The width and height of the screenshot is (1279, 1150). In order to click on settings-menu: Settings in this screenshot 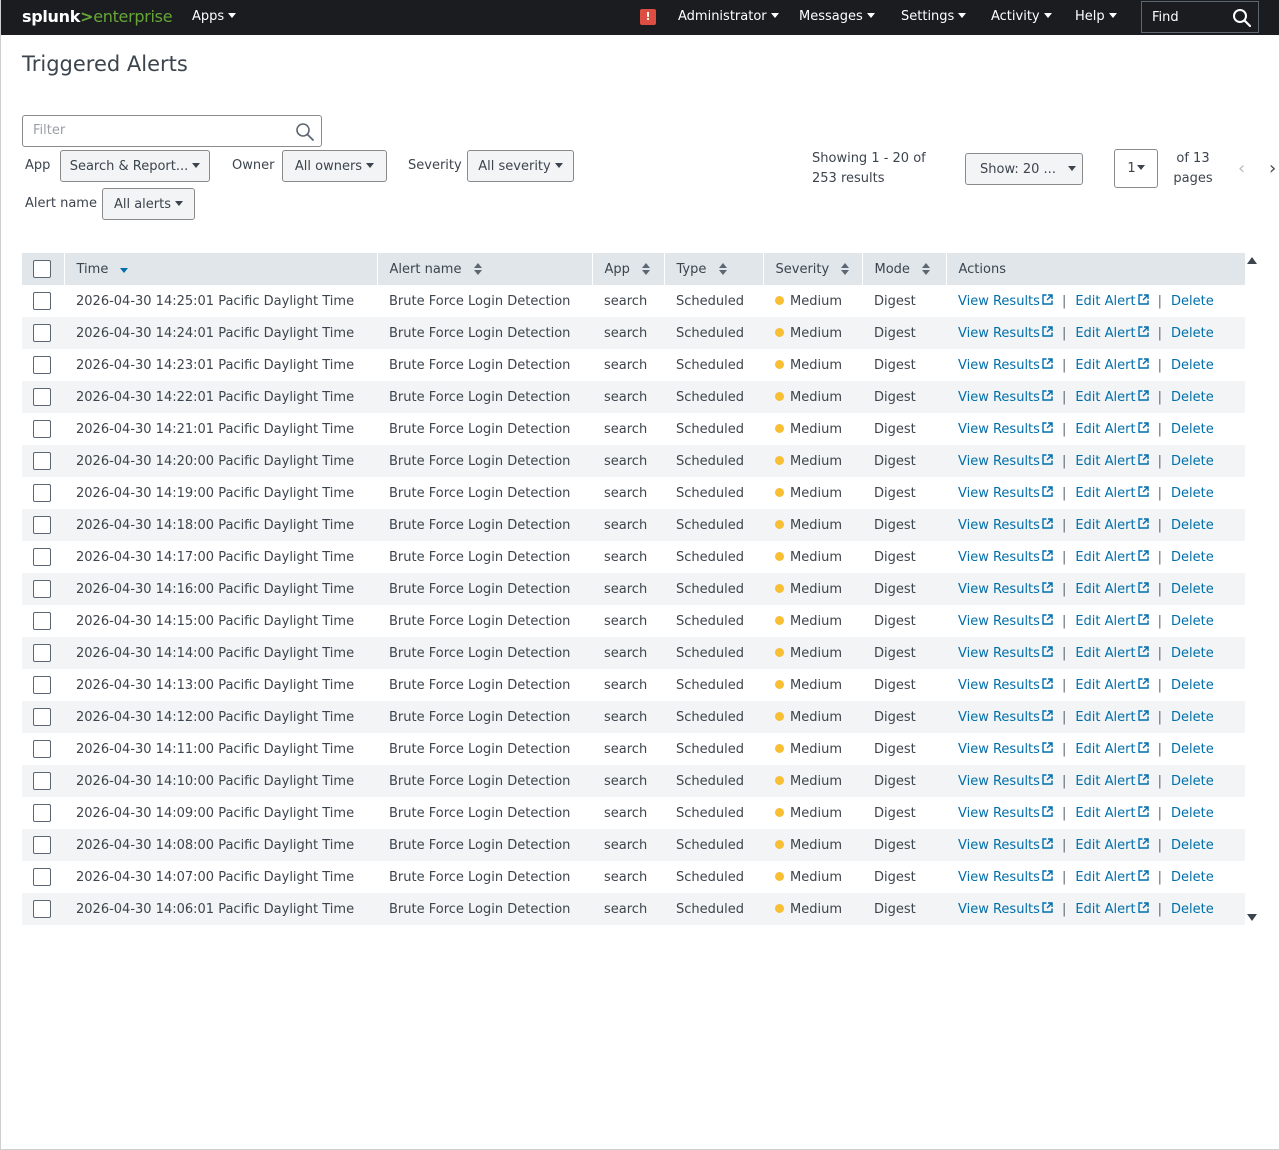, I will do `click(934, 16)`.